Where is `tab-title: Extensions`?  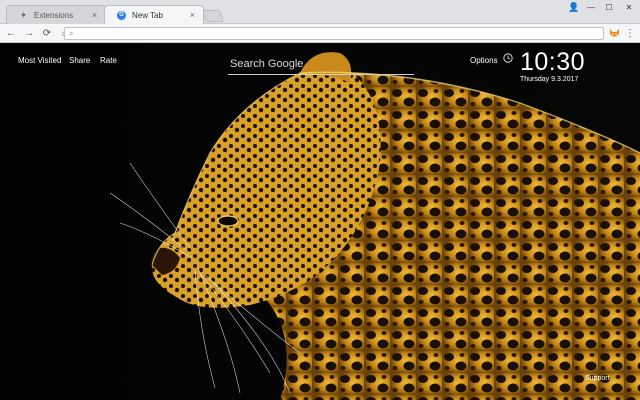
tab-title: Extensions is located at coordinates (54, 15).